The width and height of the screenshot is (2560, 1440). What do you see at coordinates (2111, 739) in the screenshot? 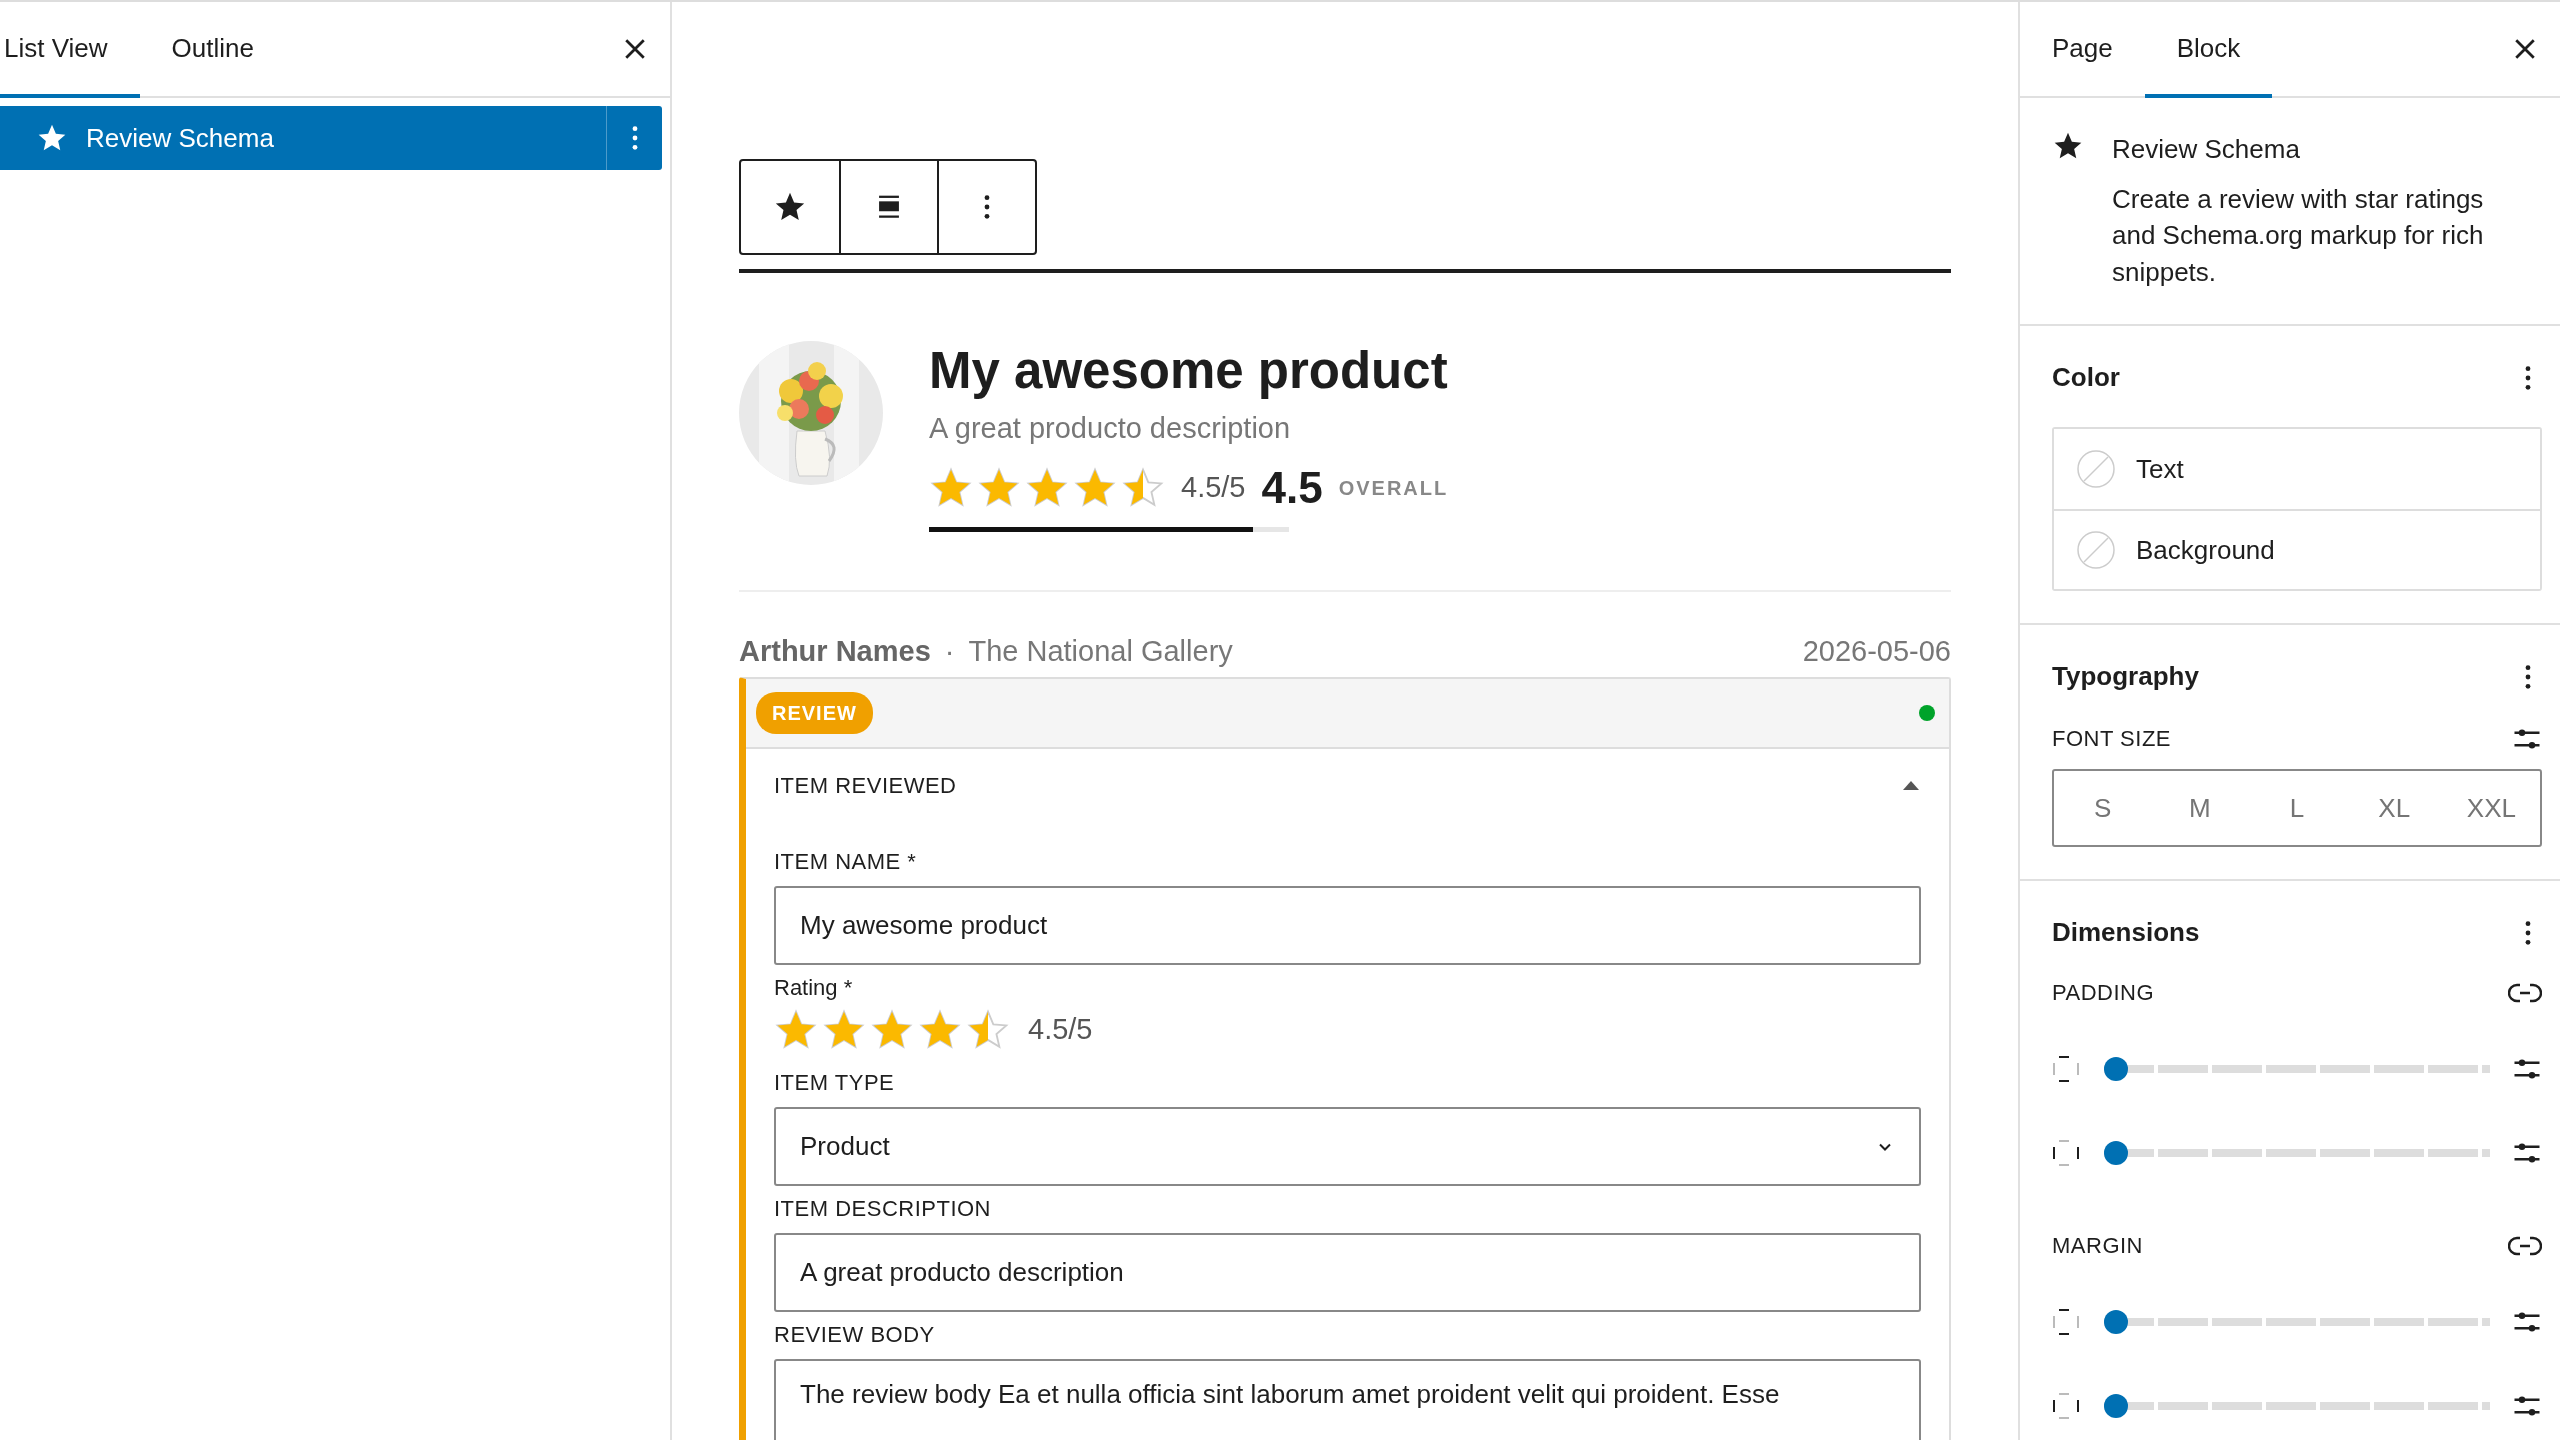
I see `field-label: FONT SIZE` at bounding box center [2111, 739].